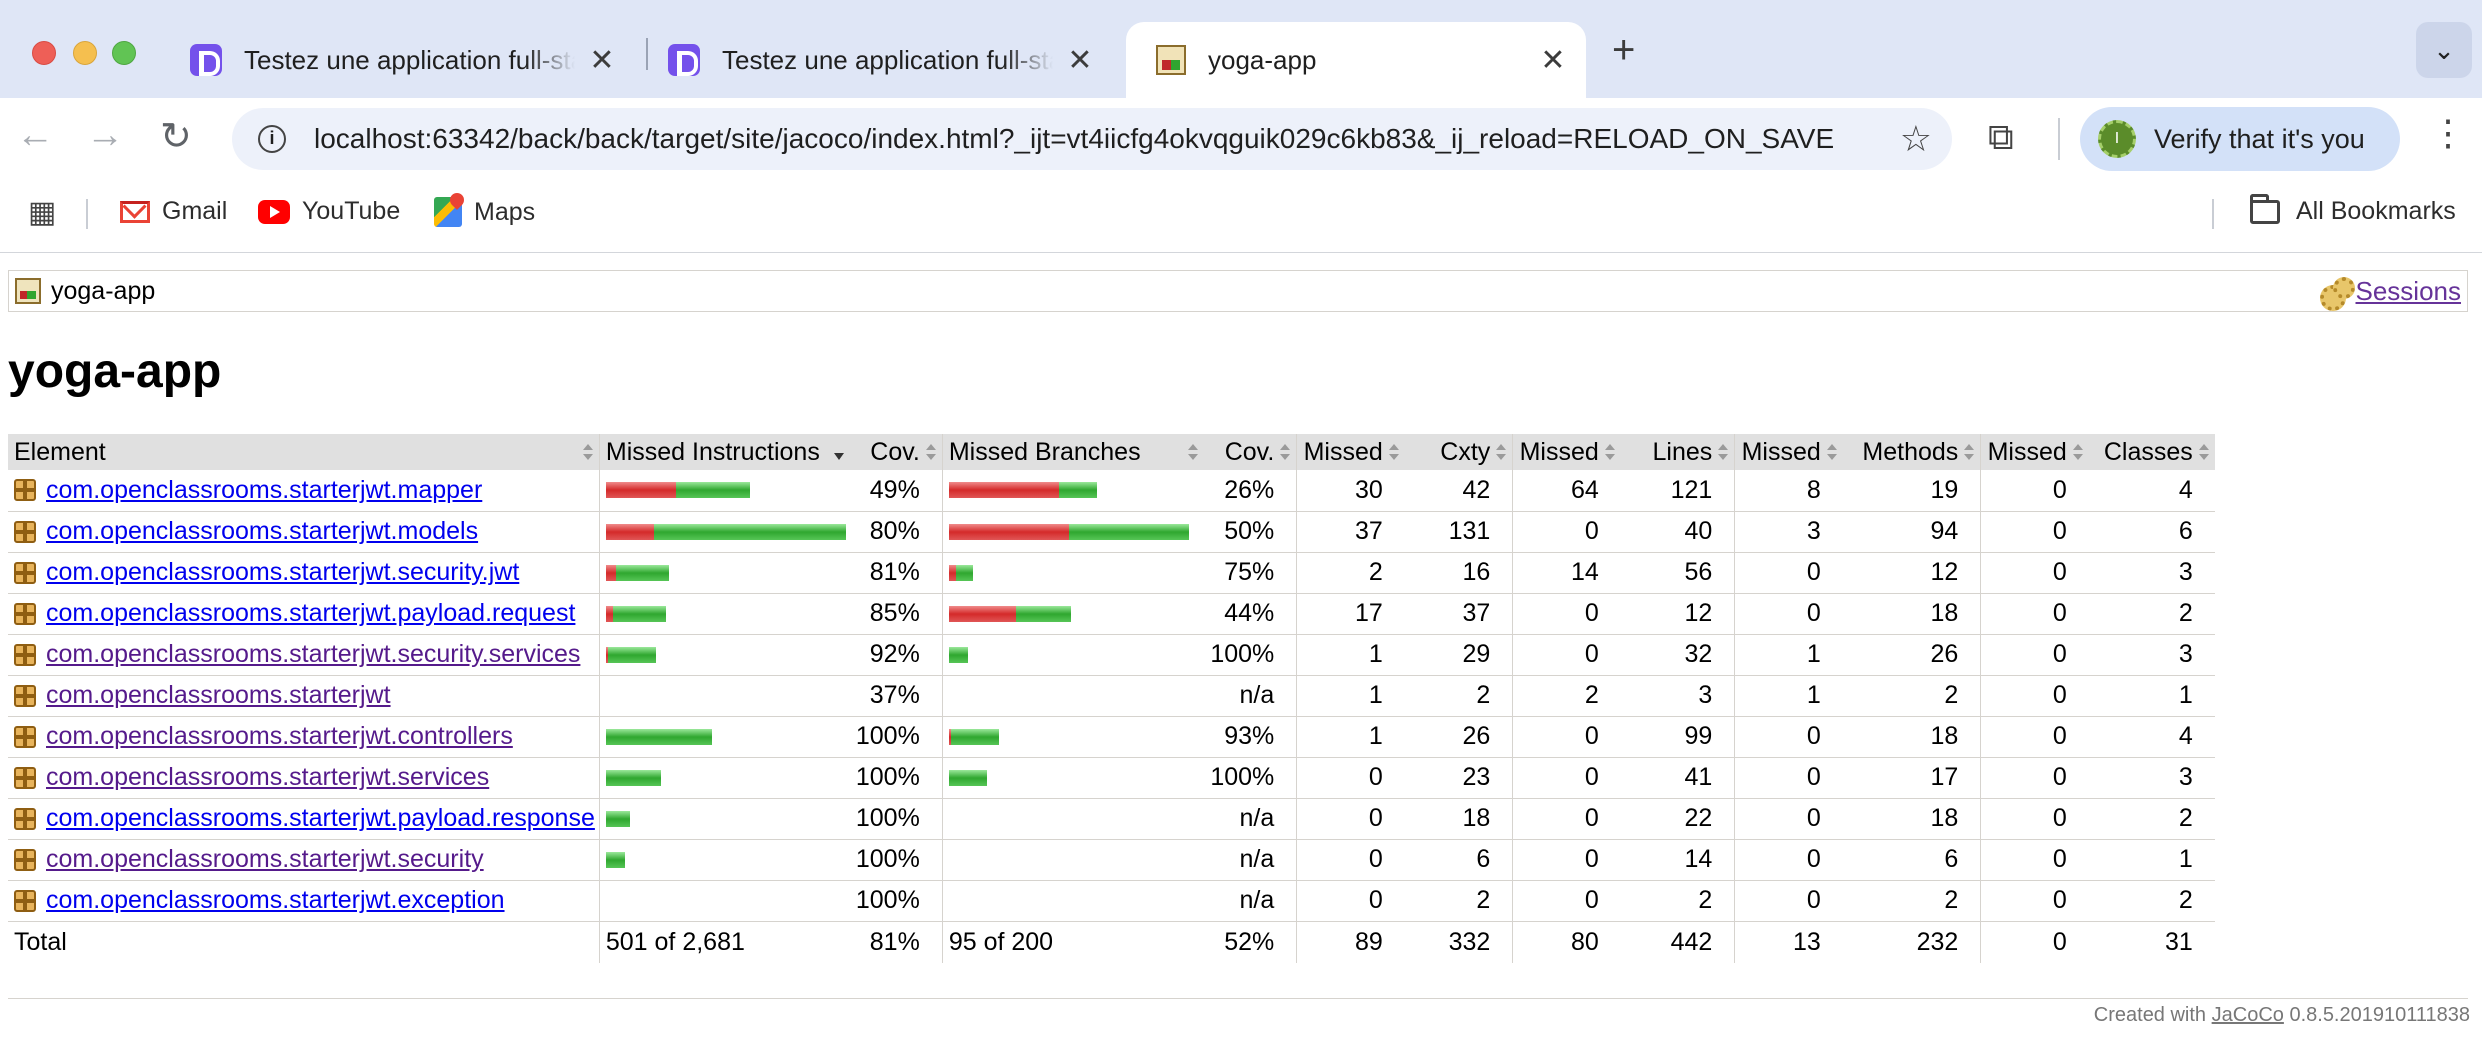 This screenshot has width=2482, height=1052. I want to click on col-missed-cxty: Missed, so click(1350, 452).